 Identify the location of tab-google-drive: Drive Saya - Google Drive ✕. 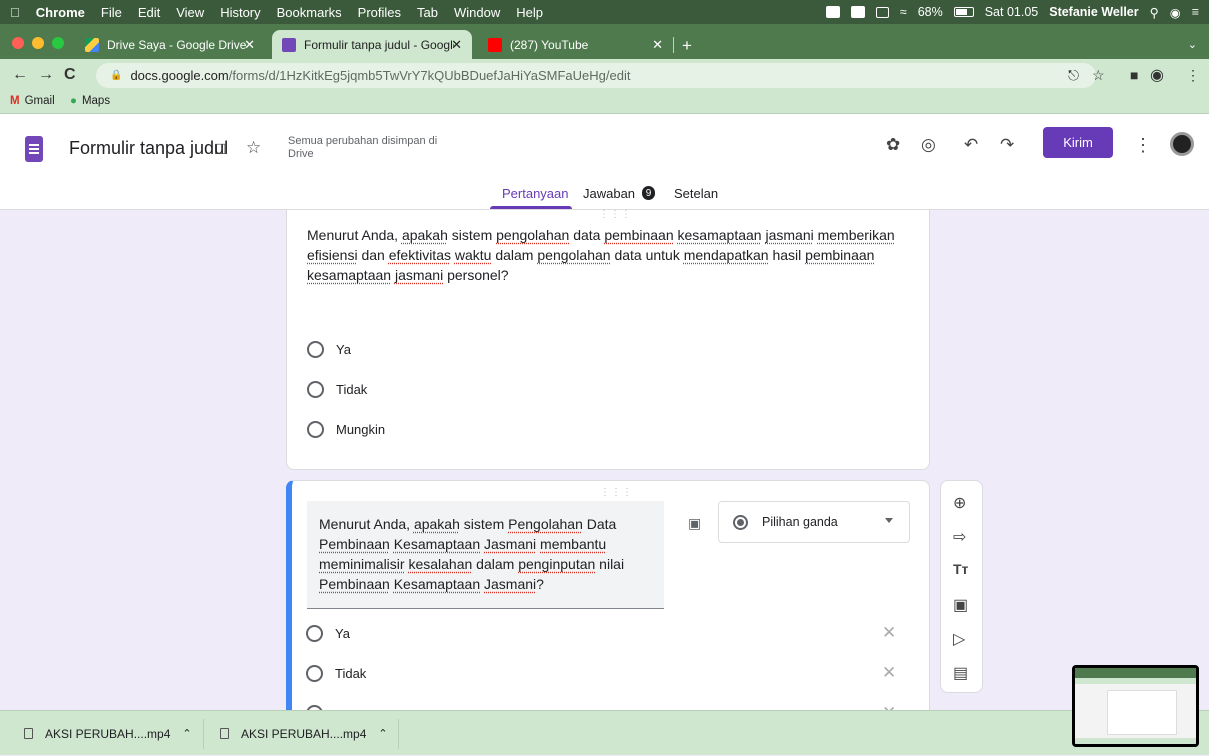
(170, 44).